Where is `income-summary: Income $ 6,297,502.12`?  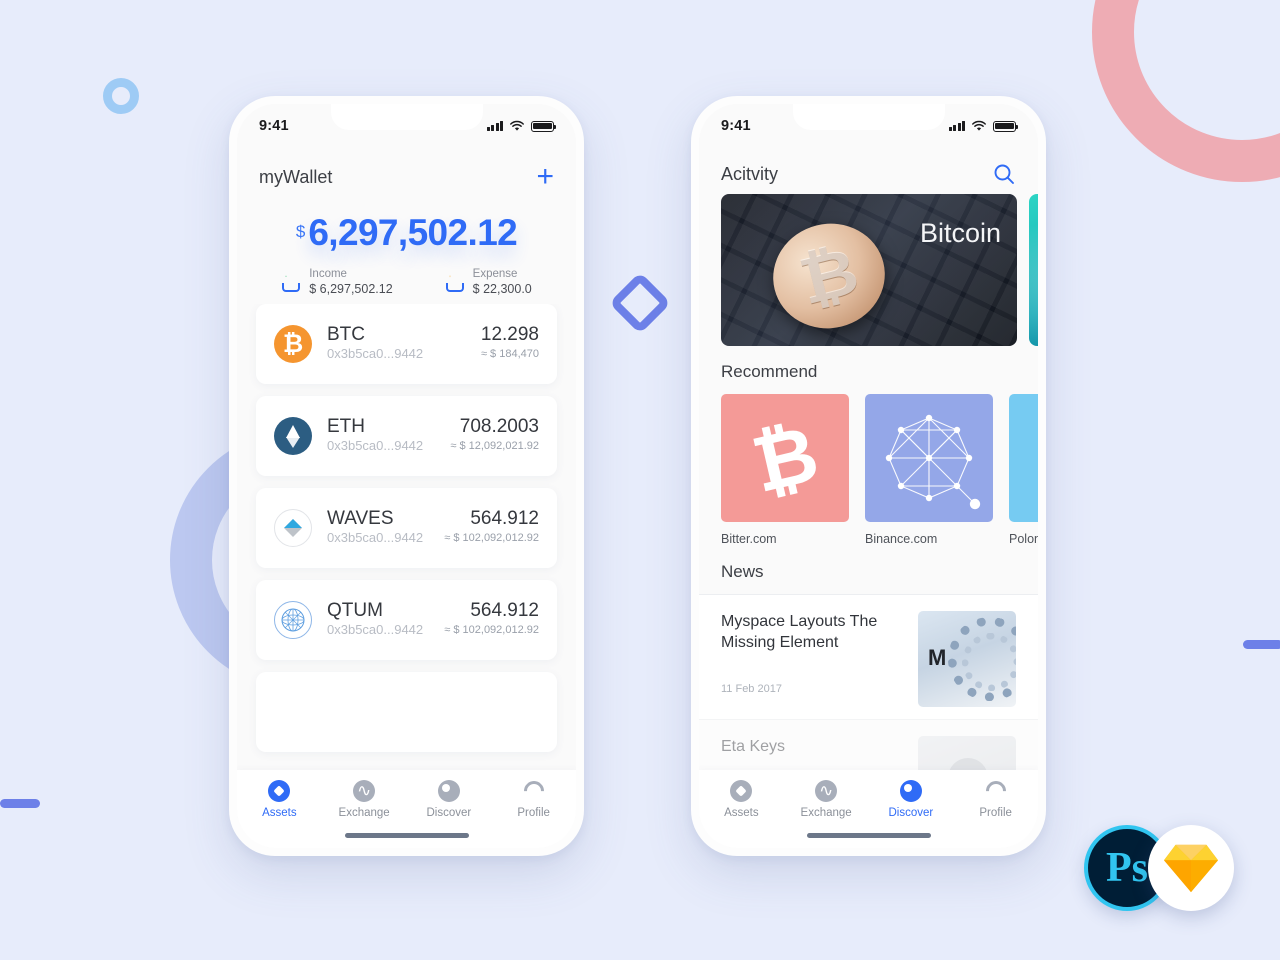
income-summary: Income $ 6,297,502.12 is located at coordinates (337, 282).